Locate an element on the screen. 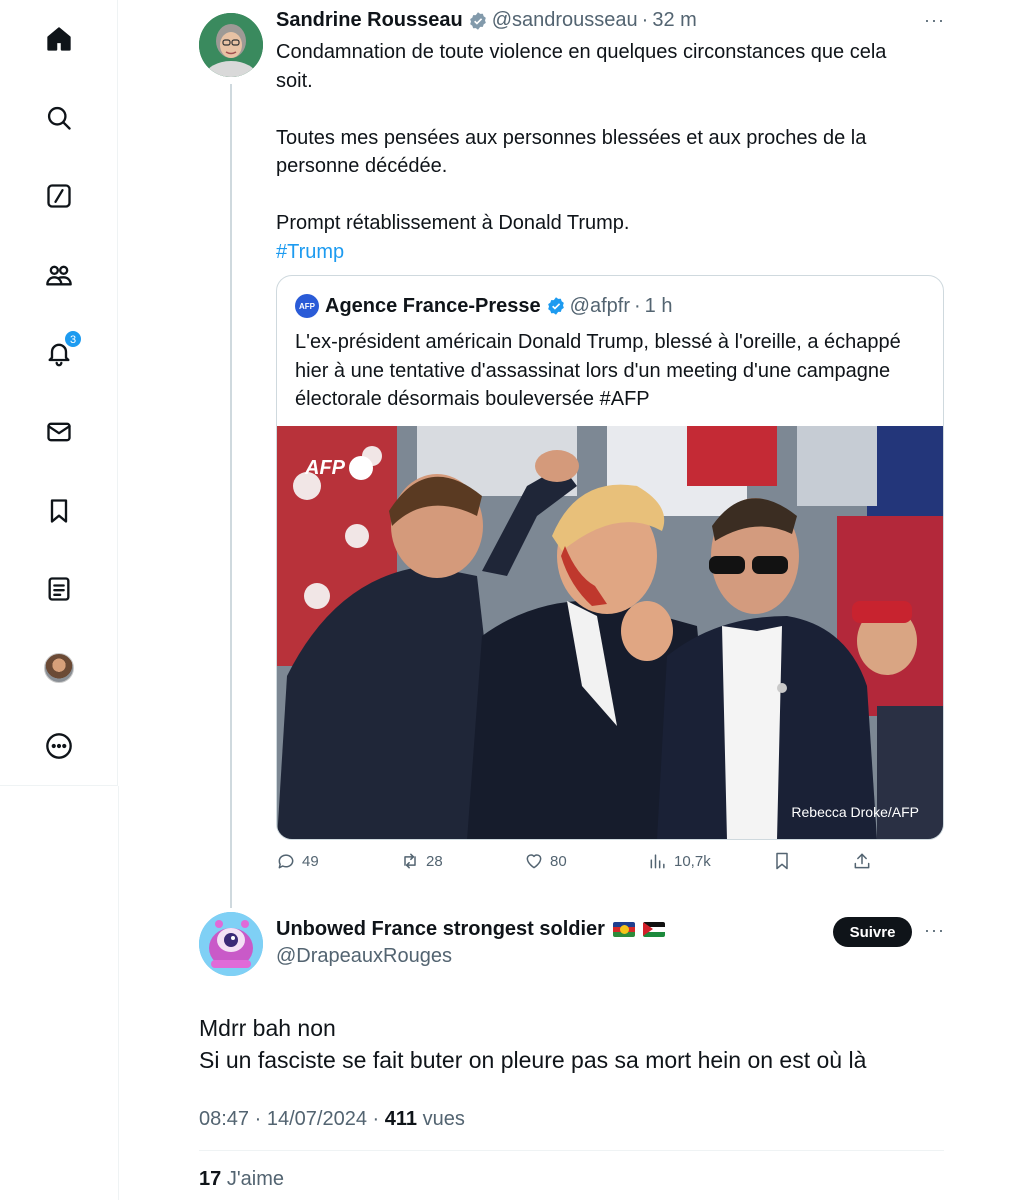 The height and width of the screenshot is (1200, 1024). bookmark-button is located at coordinates (782, 861).